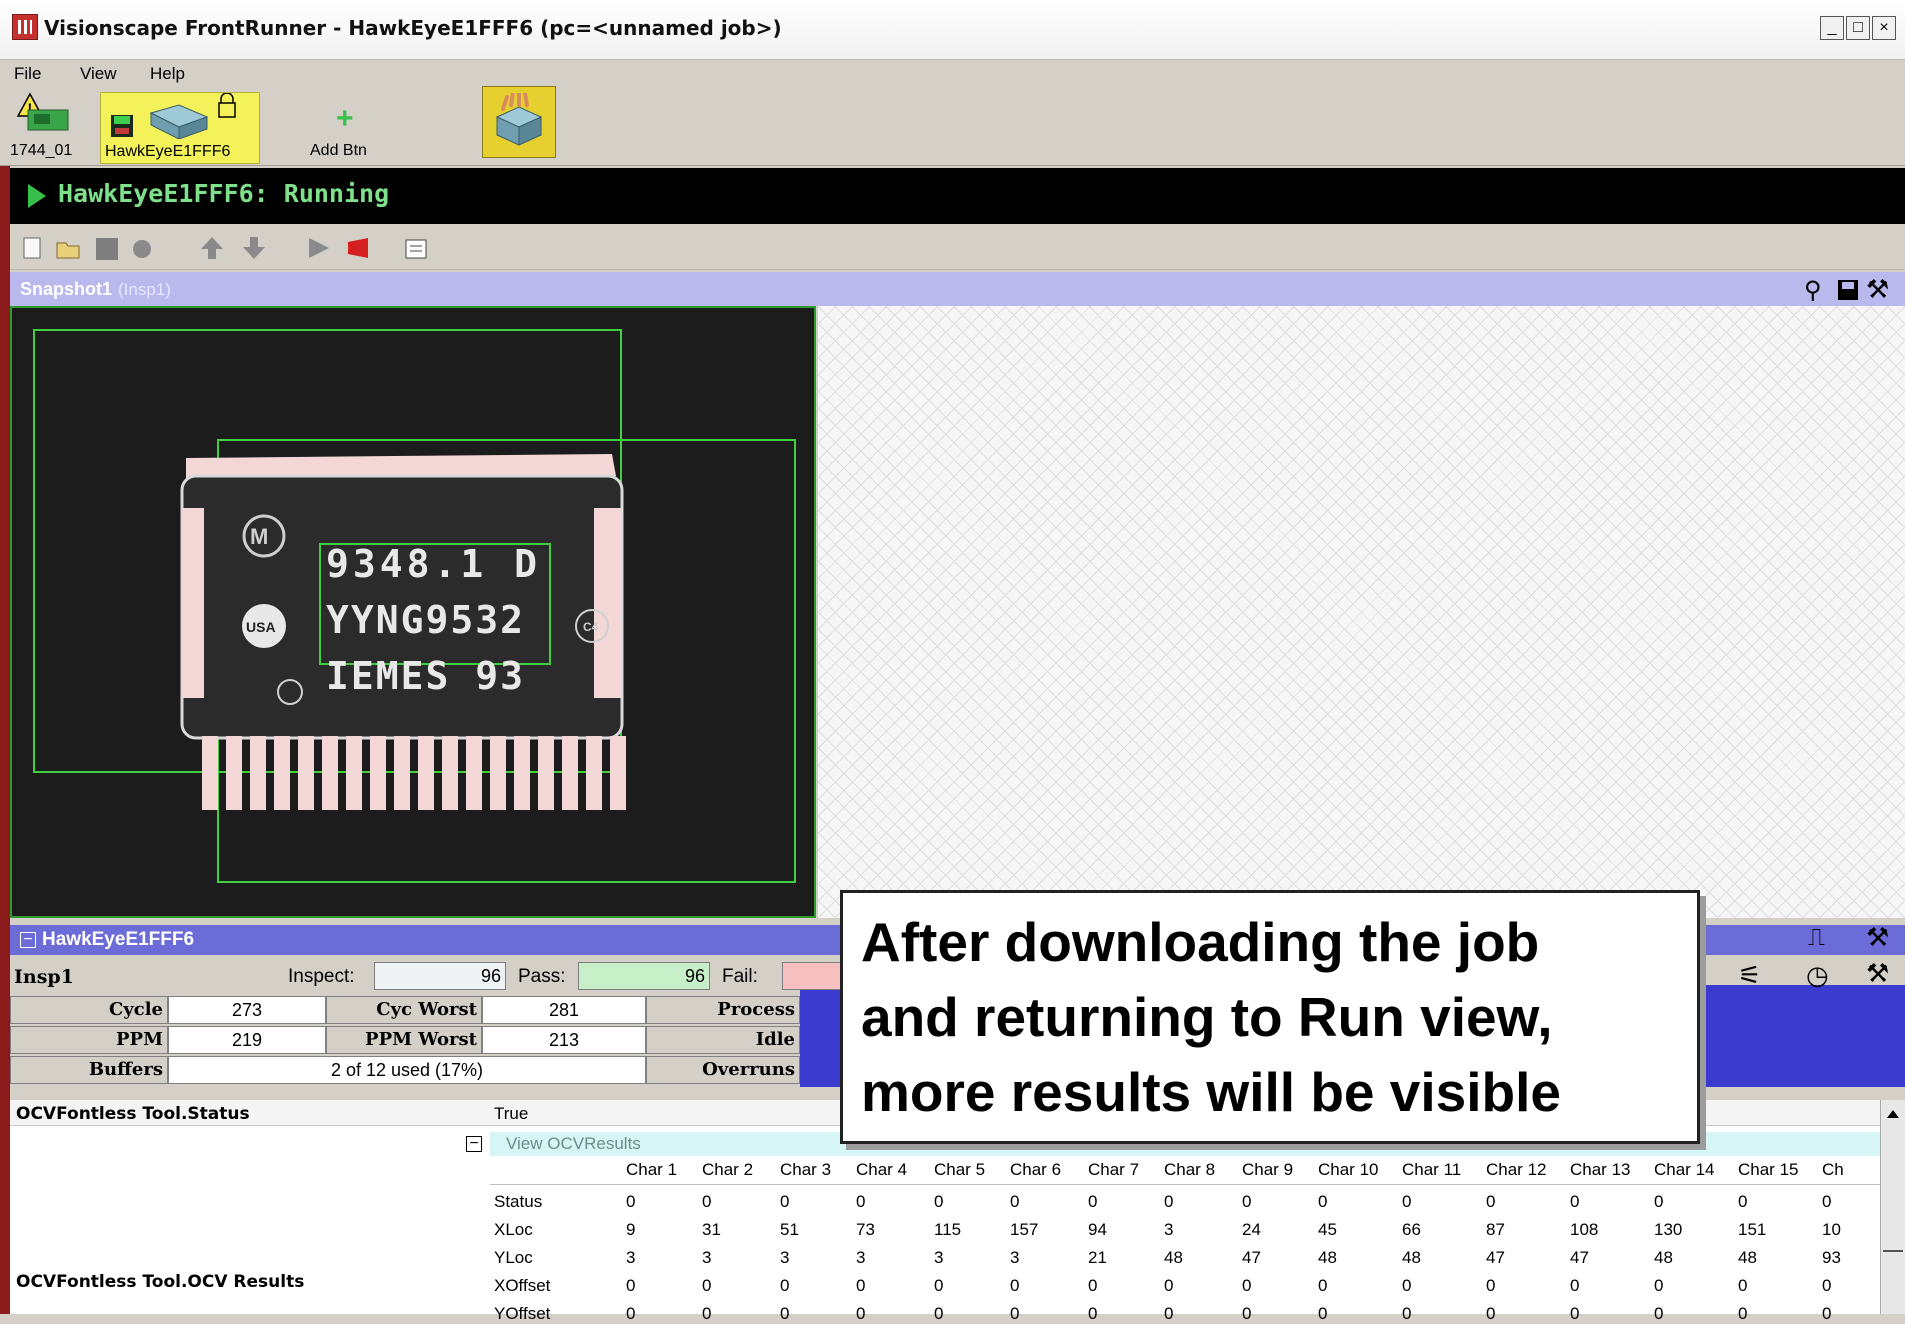 Image resolution: width=1905 pixels, height=1324 pixels. Describe the element at coordinates (1833, 1169) in the screenshot. I see `col-header: Ch` at that location.